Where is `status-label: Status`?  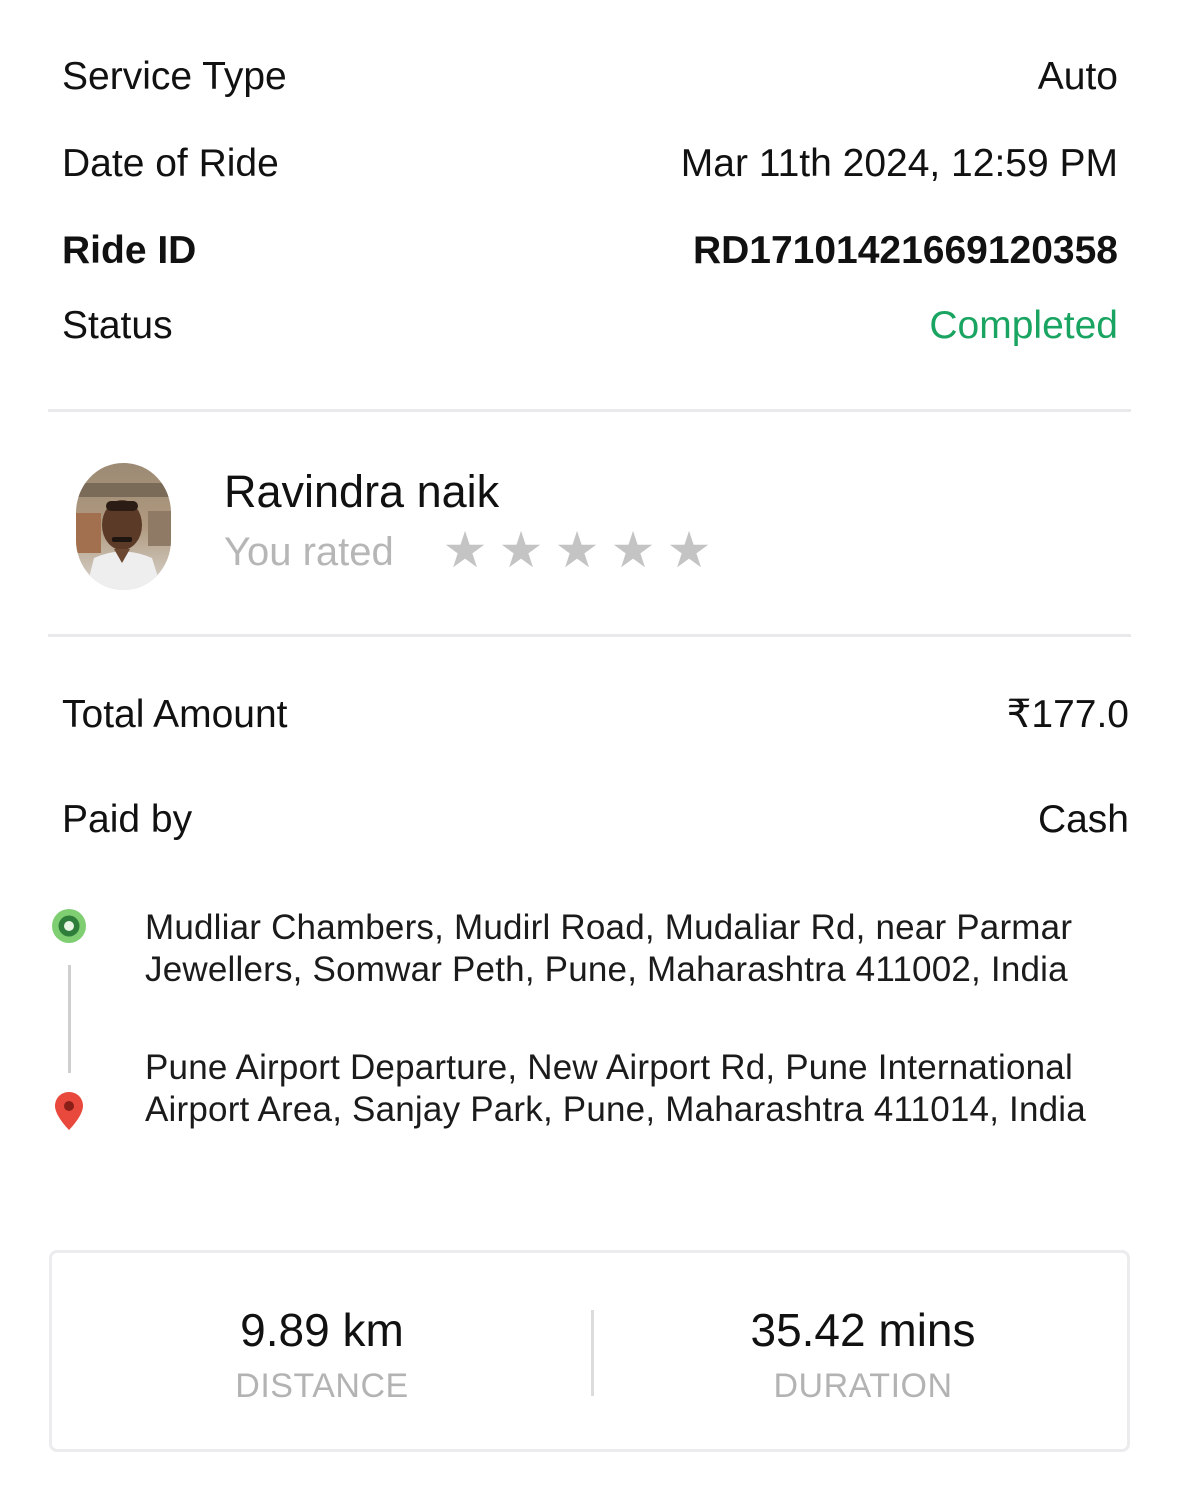
status-label: Status is located at coordinates (117, 325).